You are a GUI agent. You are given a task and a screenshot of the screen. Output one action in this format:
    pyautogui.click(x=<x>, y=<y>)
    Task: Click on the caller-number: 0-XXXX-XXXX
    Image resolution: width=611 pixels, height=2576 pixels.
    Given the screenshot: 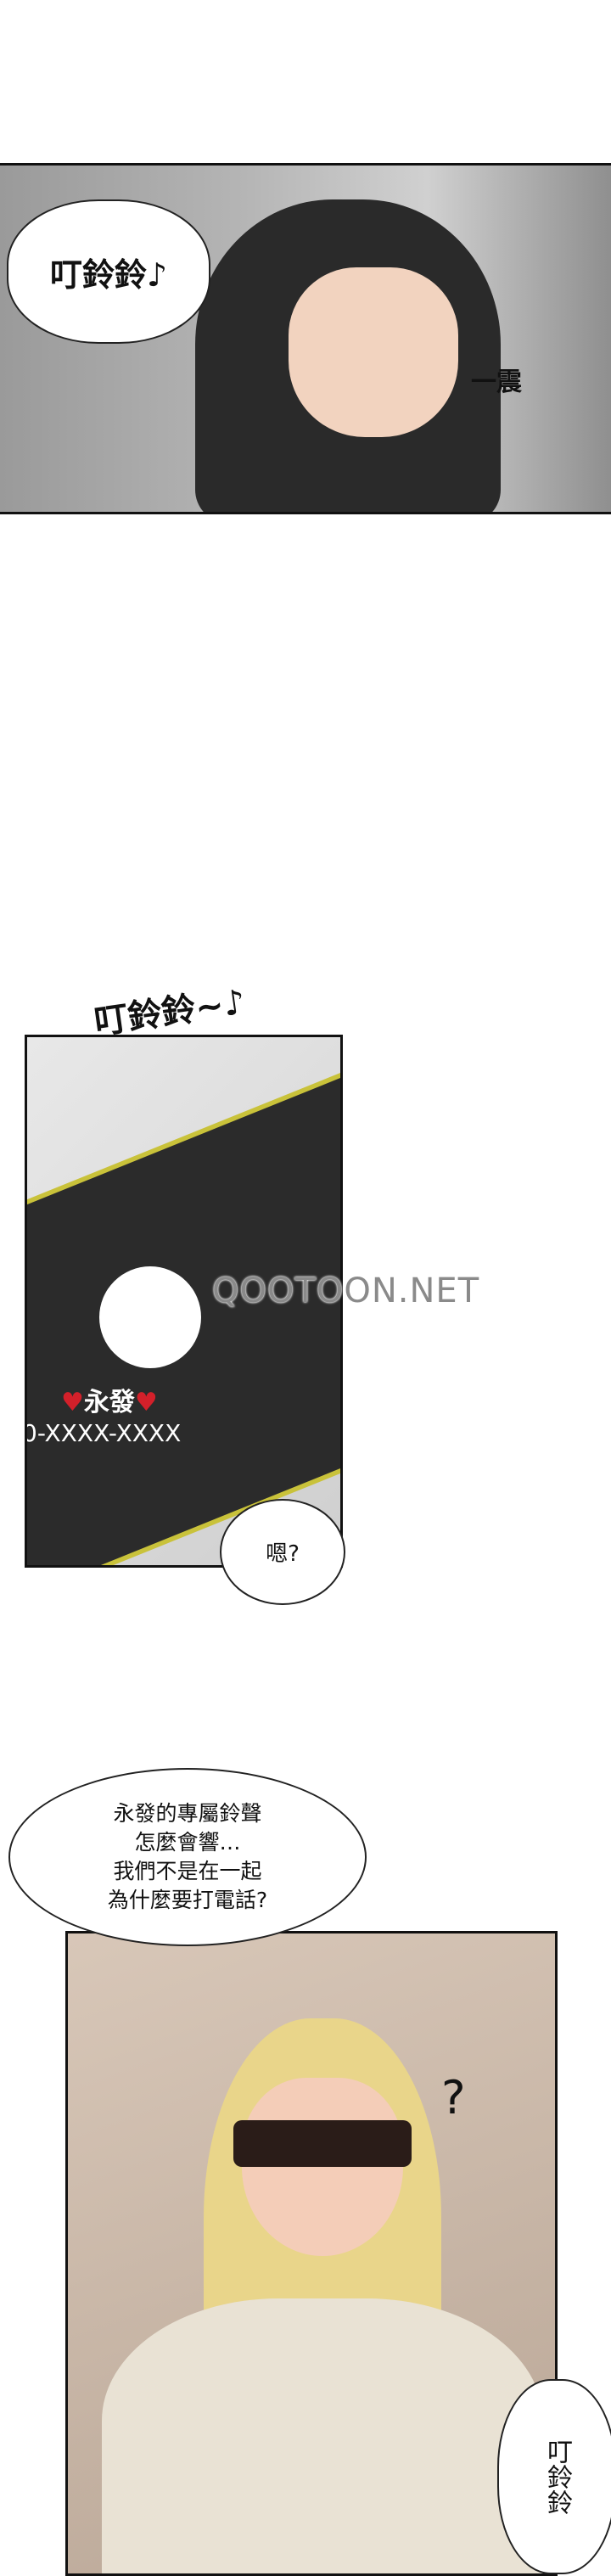 What is the action you would take?
    pyautogui.click(x=103, y=1433)
    